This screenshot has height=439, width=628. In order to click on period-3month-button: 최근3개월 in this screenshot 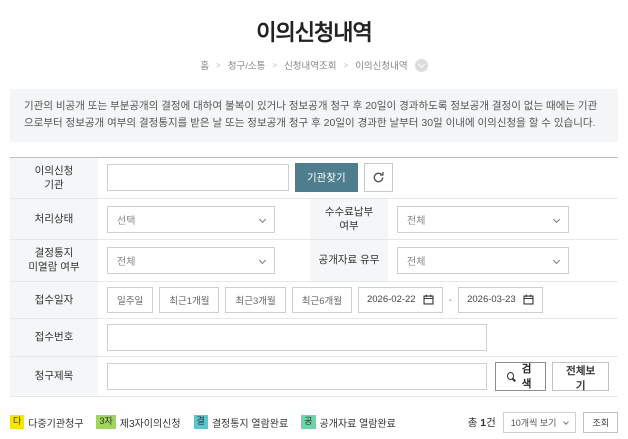, I will do `click(255, 299)`.